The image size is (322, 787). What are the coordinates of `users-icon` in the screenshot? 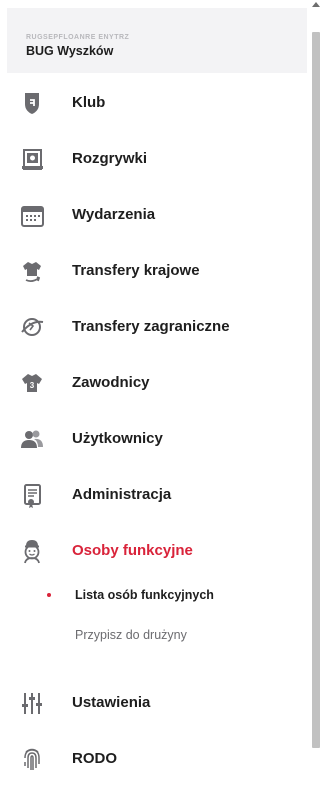 It's located at (32, 439).